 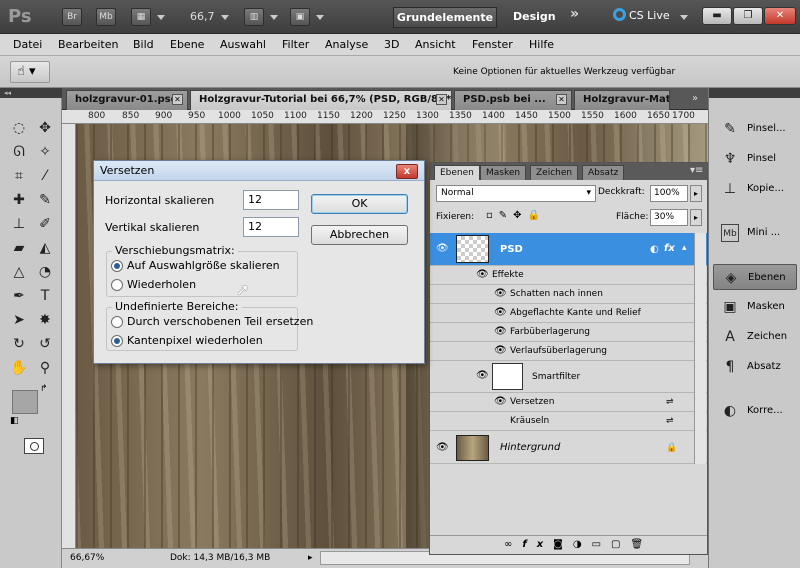 What do you see at coordinates (568, 421) in the screenshot?
I see `smartfilter-kraeuseln: Kräuseln ⇌` at bounding box center [568, 421].